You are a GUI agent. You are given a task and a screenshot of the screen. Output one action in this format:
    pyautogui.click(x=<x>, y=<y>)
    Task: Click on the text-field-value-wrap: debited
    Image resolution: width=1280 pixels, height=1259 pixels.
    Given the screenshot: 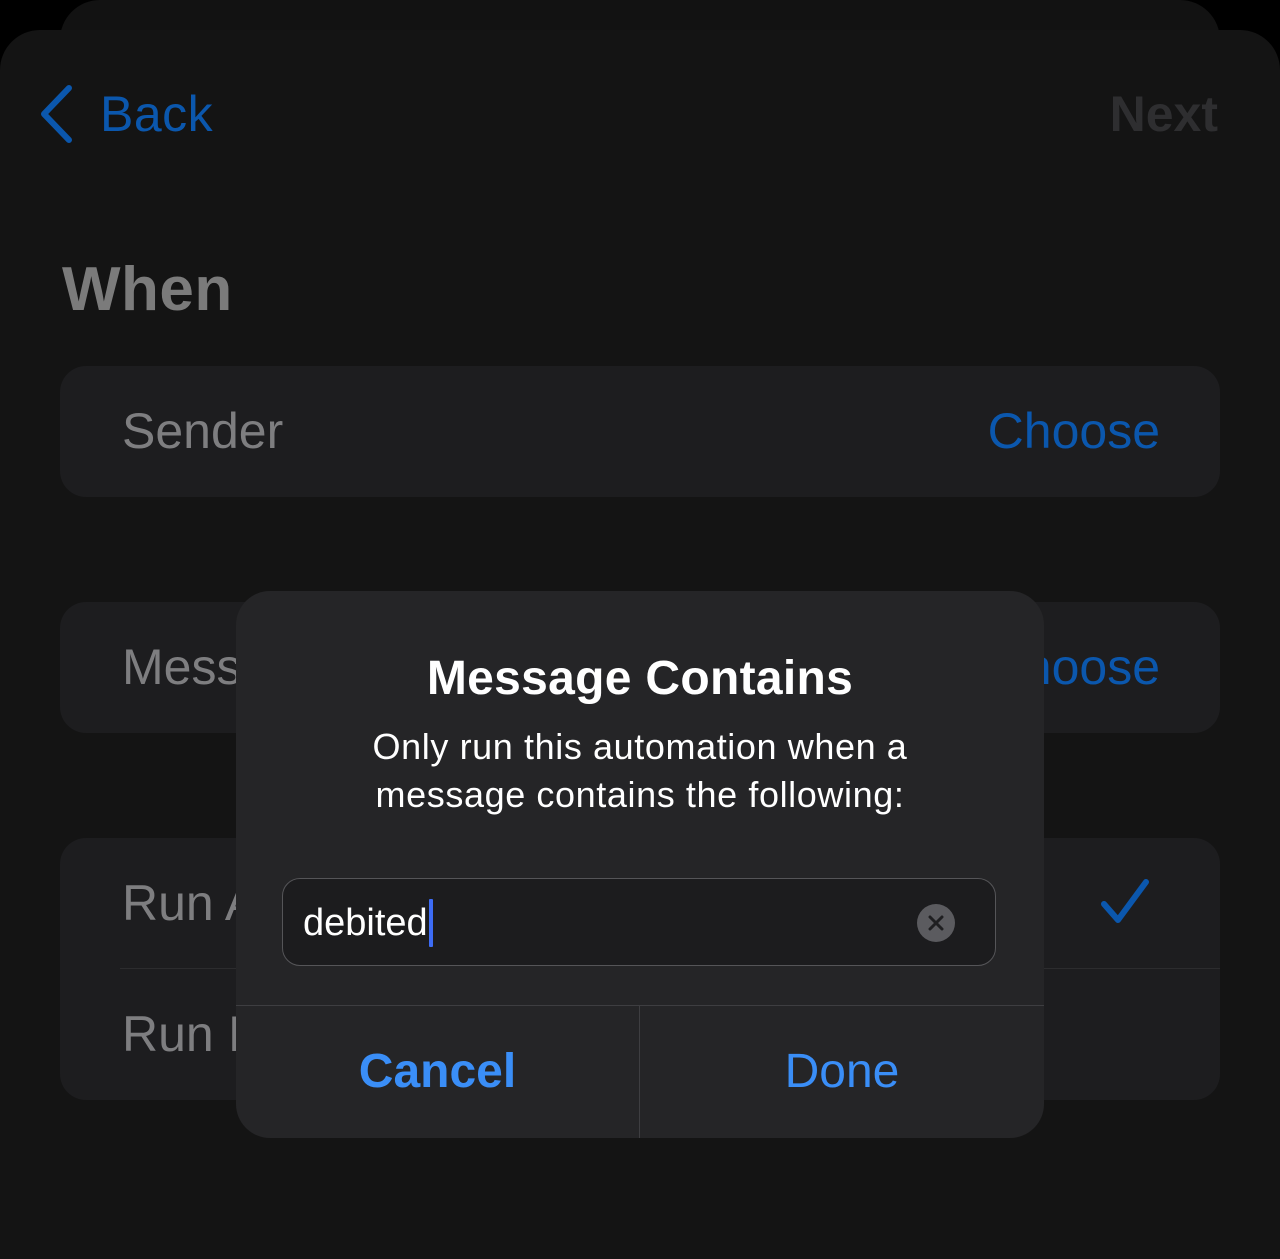 What is the action you would take?
    pyautogui.click(x=368, y=923)
    